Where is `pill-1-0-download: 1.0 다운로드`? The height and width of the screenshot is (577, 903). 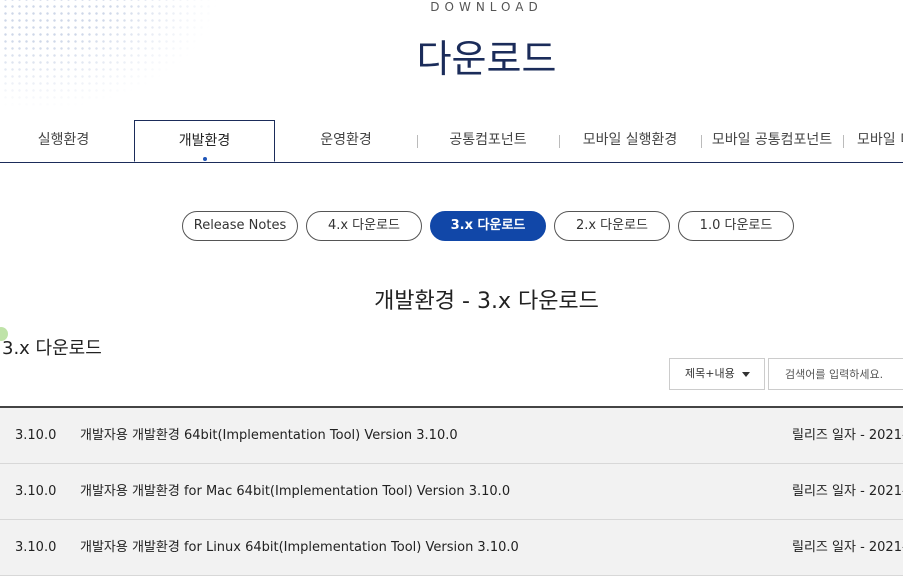
pill-1-0-download: 1.0 다운로드 is located at coordinates (736, 226).